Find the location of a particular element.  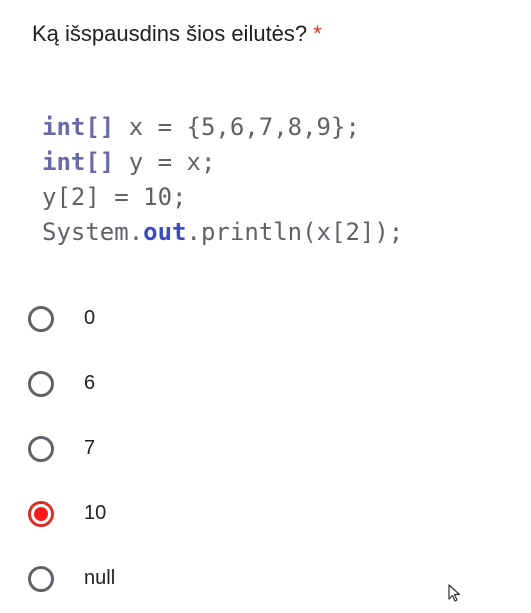

code-line-1: int[] x = {5,6,7,8,9}; is located at coordinates (222, 127).